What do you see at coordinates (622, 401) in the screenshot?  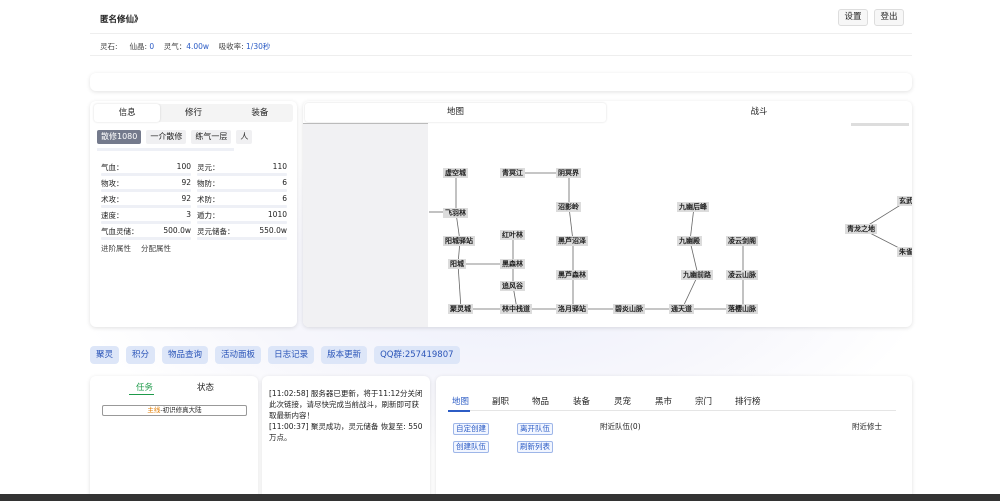 I see `social-tab: 灵宠` at bounding box center [622, 401].